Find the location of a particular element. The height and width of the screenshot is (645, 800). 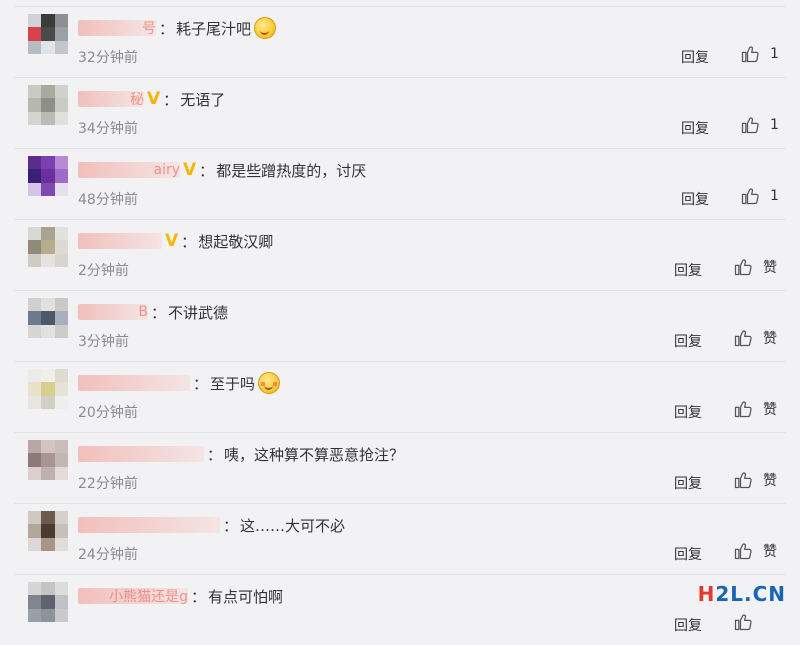

timestamp: 48分钟前 is located at coordinates (108, 200).